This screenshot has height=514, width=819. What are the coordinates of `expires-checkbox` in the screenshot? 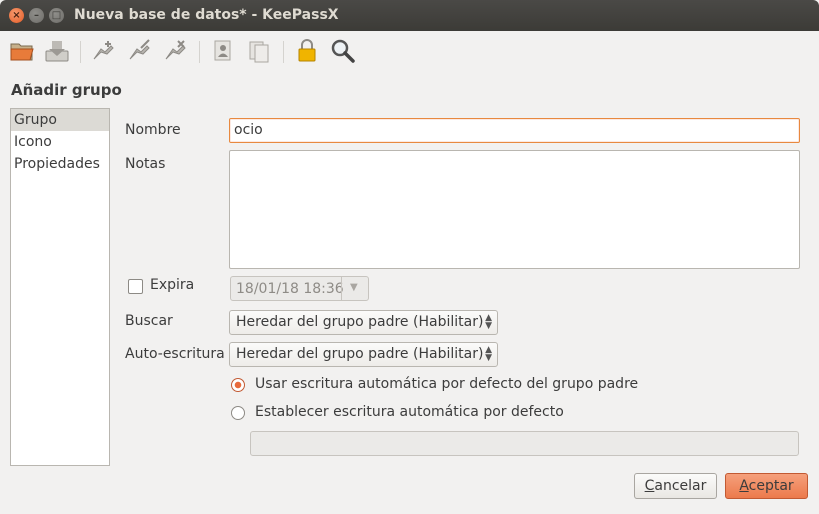 It's located at (135, 286).